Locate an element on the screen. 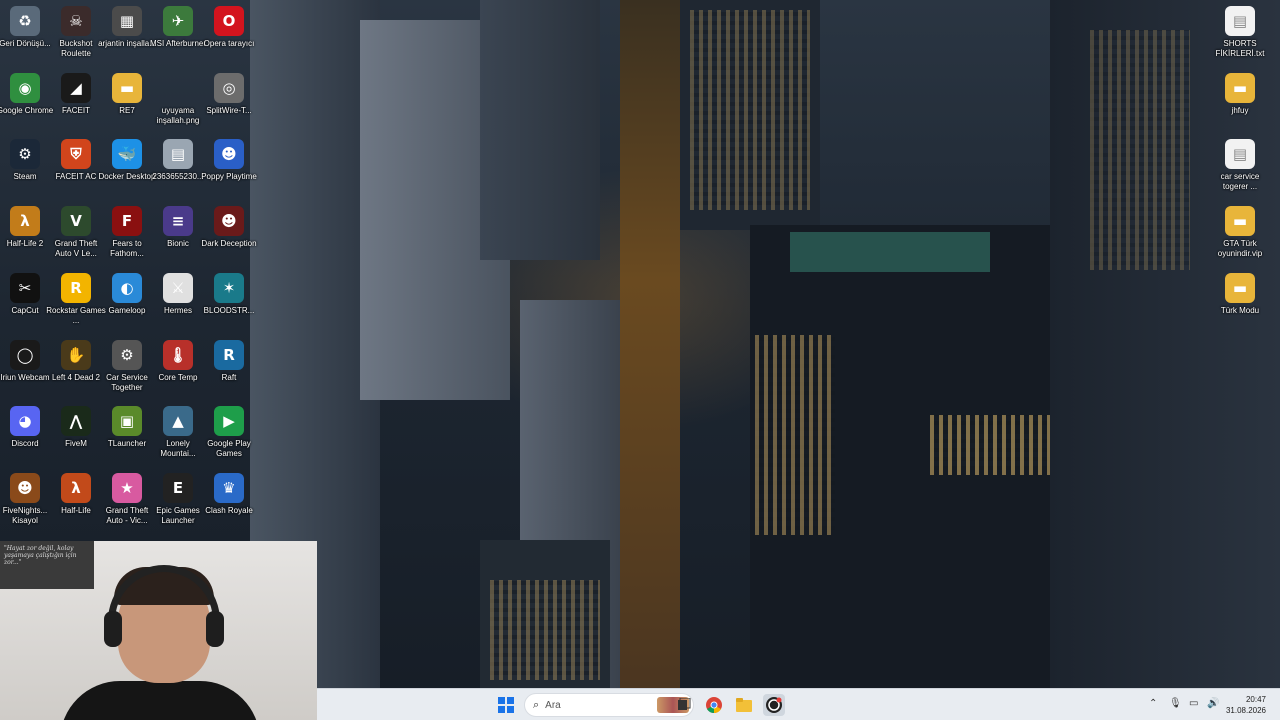 The width and height of the screenshot is (1280, 720). street is located at coordinates (650, 350).